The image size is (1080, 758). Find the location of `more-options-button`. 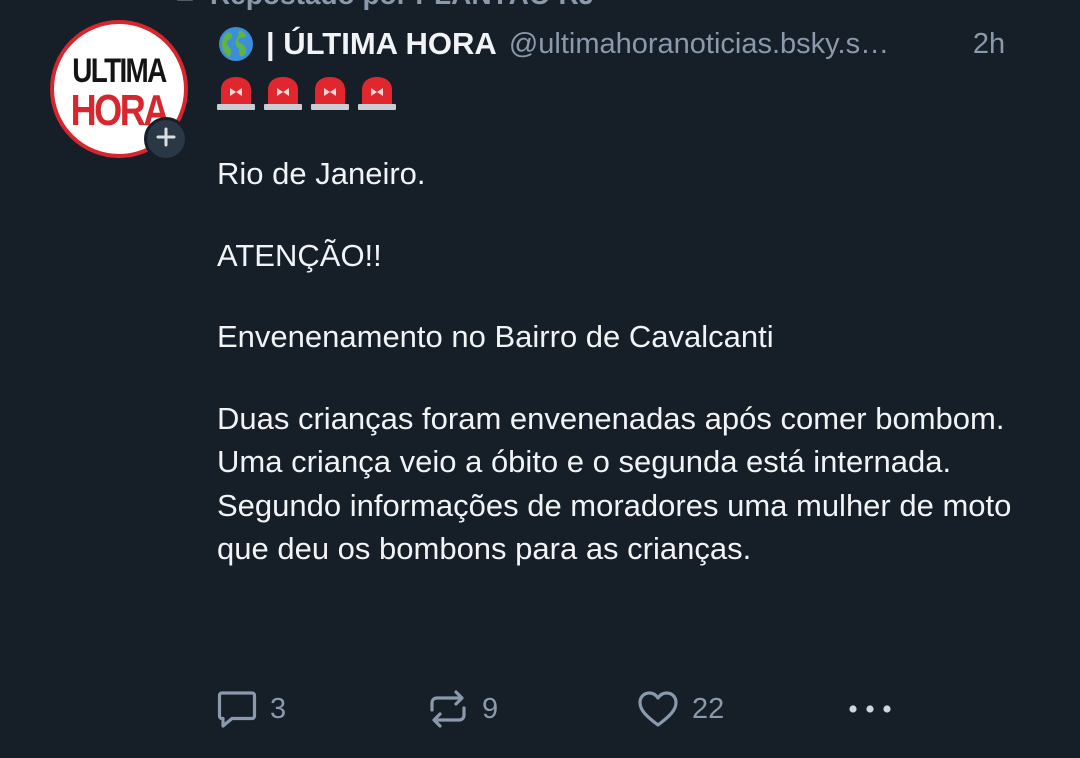

more-options-button is located at coordinates (870, 709).